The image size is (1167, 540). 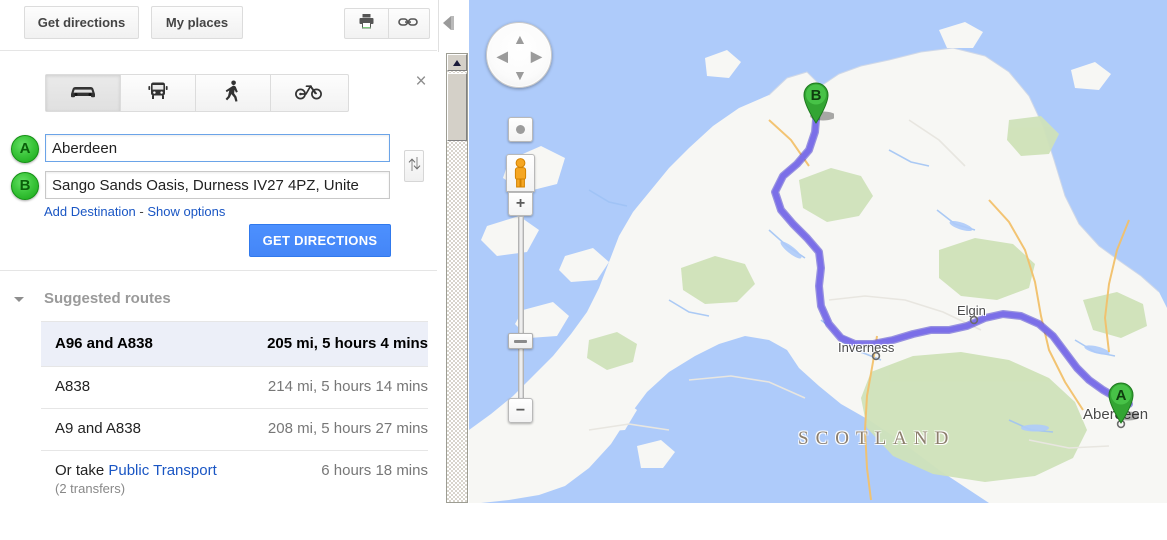 I want to click on destination-marker: B, so click(x=817, y=101).